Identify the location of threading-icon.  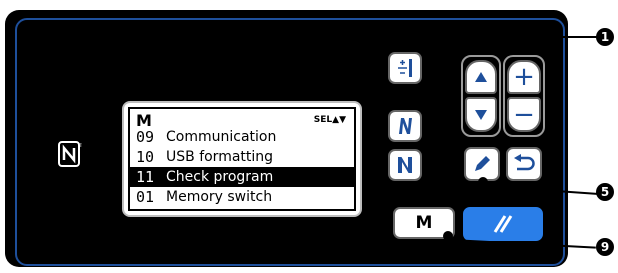
(405, 68).